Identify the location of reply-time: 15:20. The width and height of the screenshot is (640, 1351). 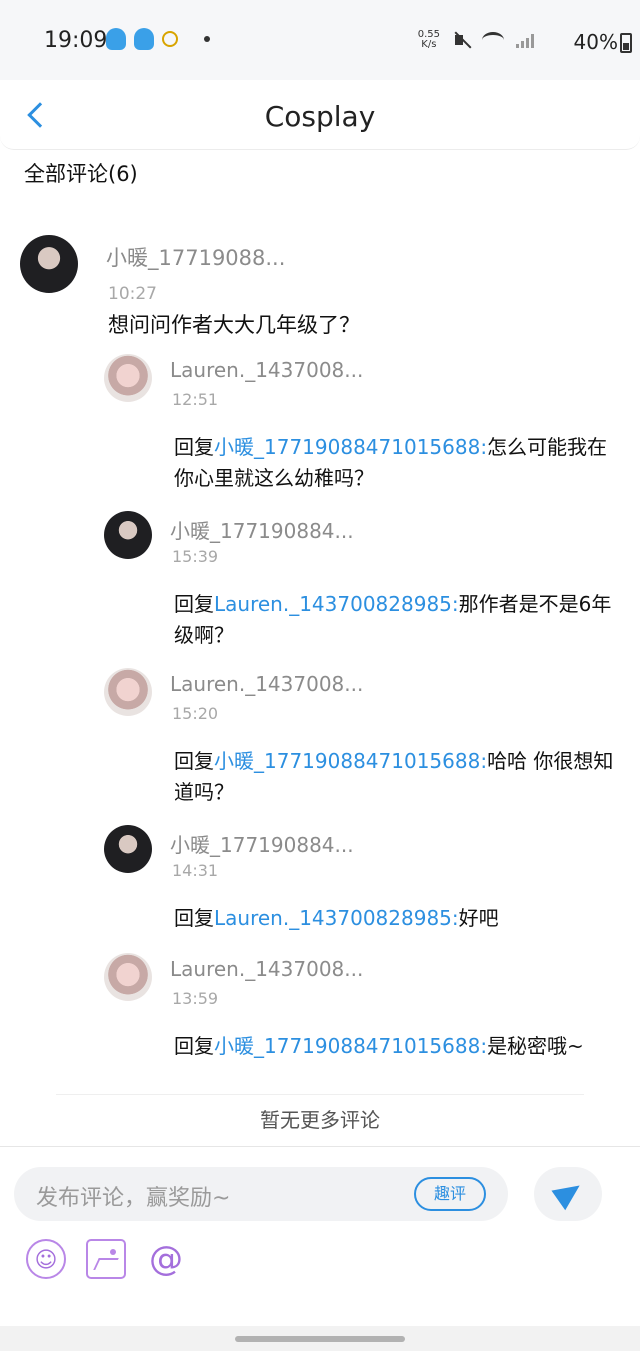
(195, 713).